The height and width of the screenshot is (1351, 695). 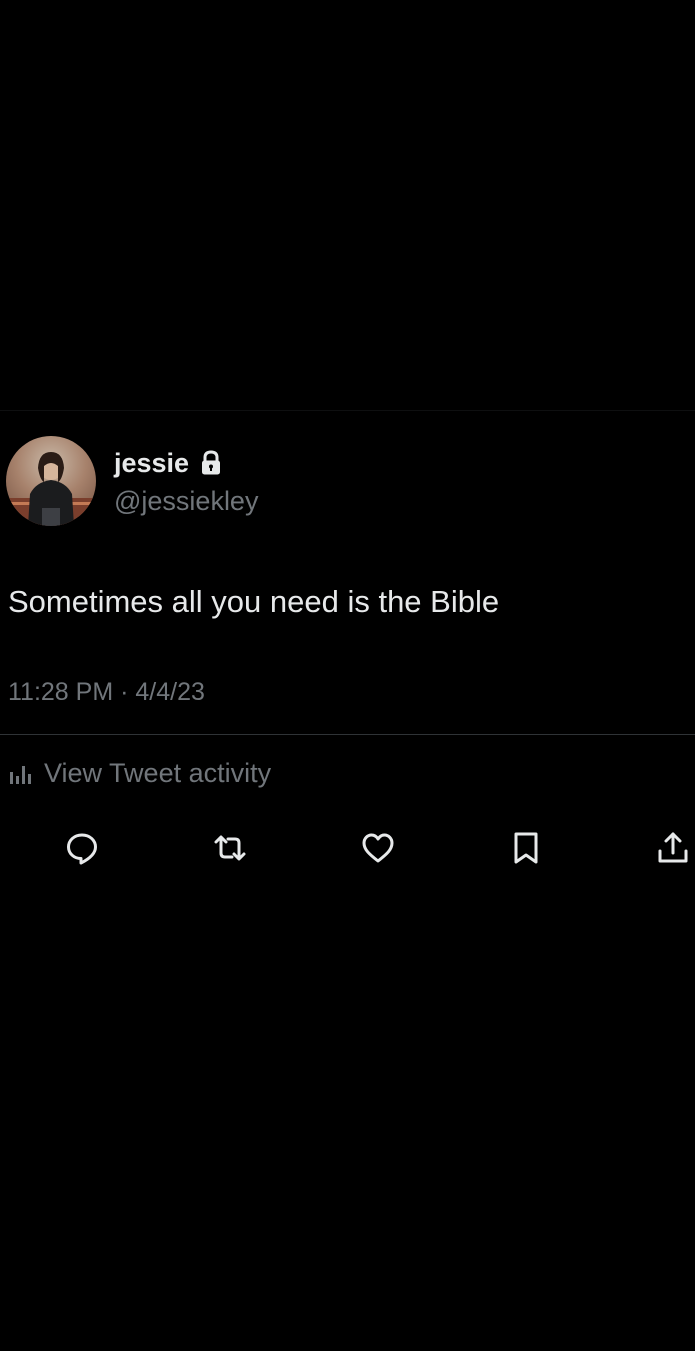 I want to click on handle: @jessiekley, so click(x=186, y=501).